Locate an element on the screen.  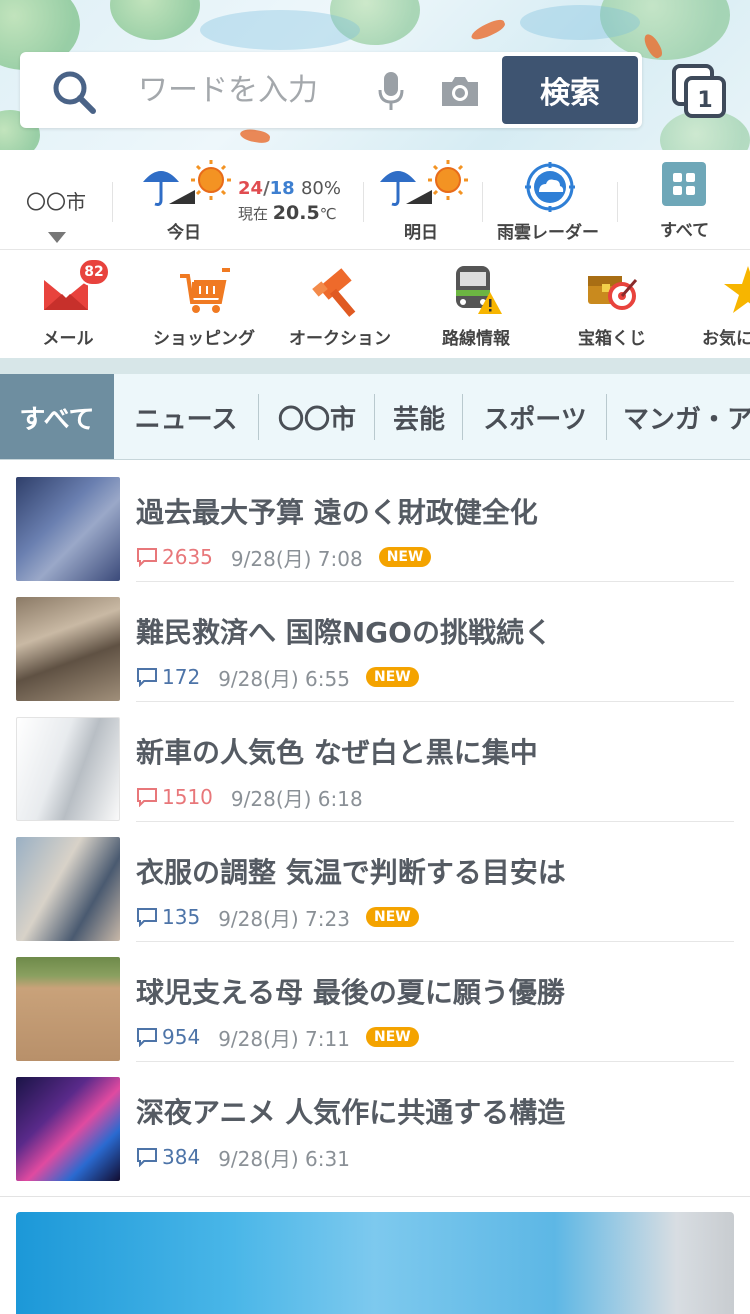
all-services-button: すべて is located at coordinates (684, 200).